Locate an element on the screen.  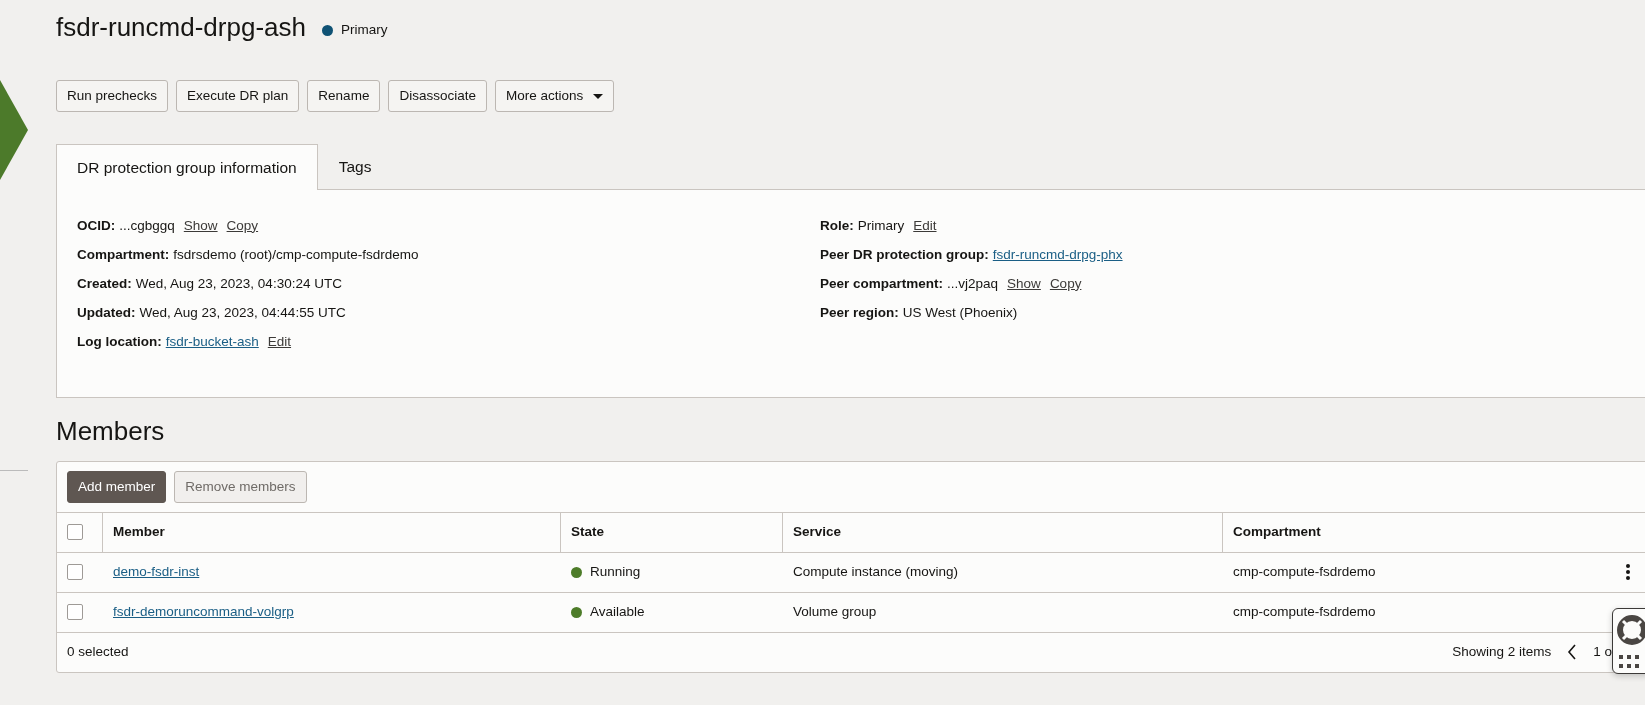
add-button: Add member is located at coordinates (117, 486).